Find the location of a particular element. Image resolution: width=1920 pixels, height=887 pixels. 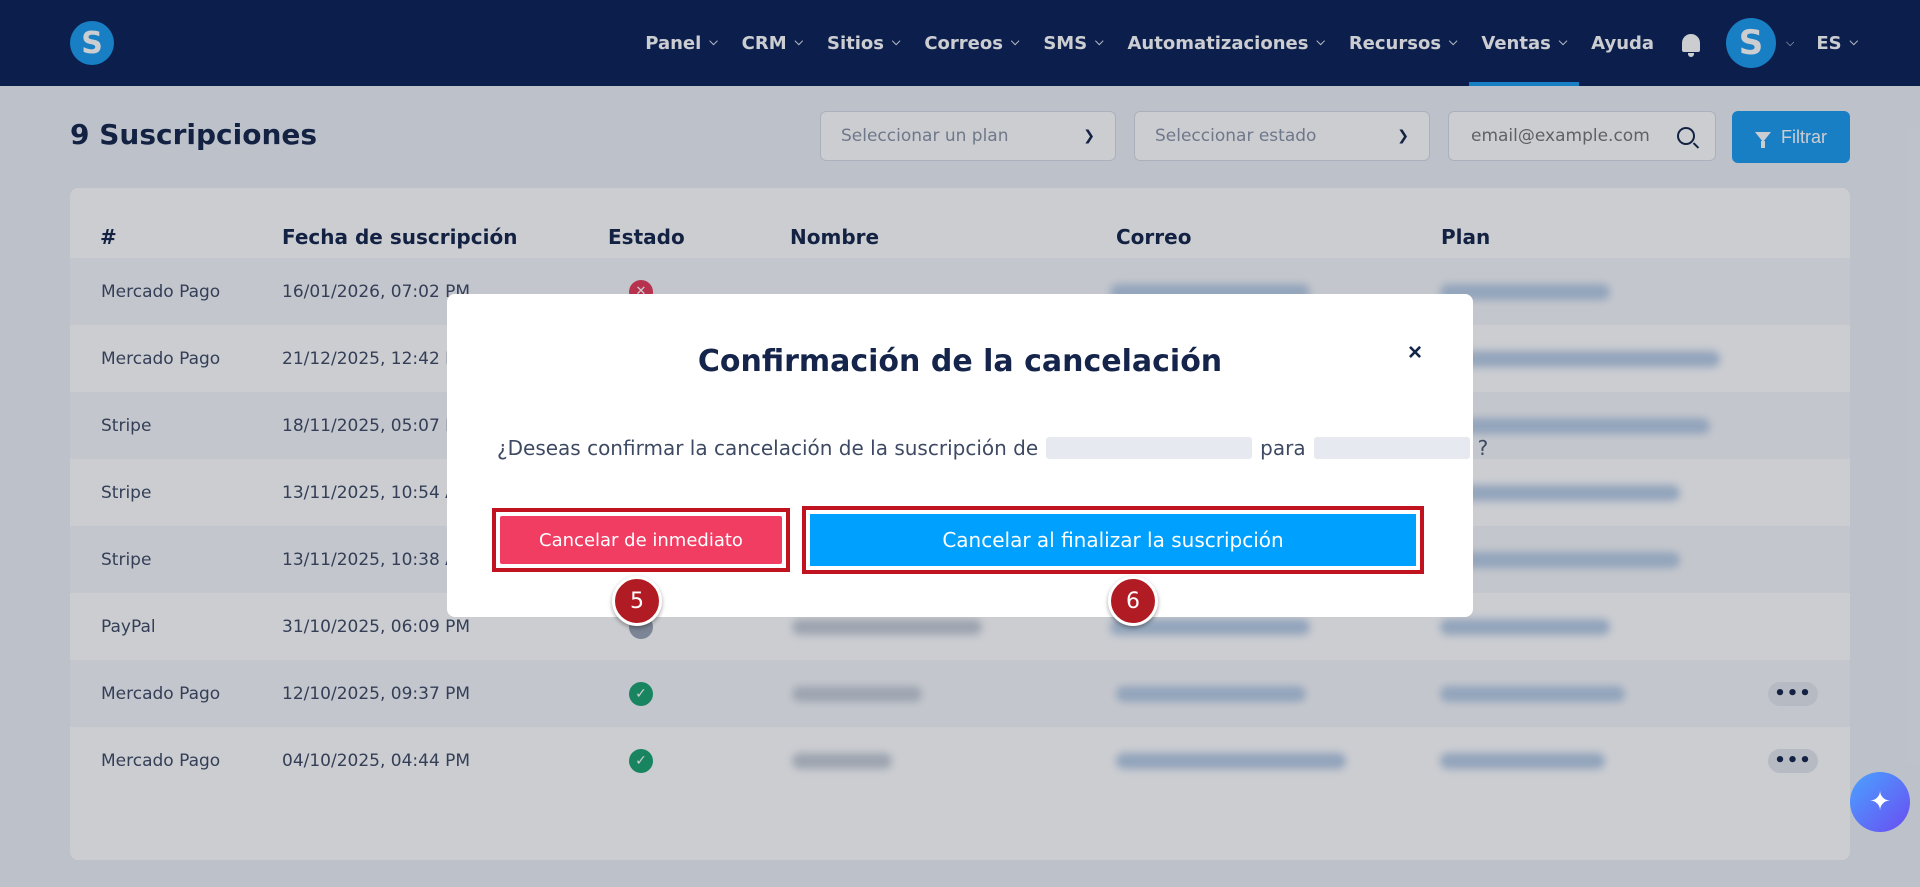

step-badge: 6 is located at coordinates (1133, 601).